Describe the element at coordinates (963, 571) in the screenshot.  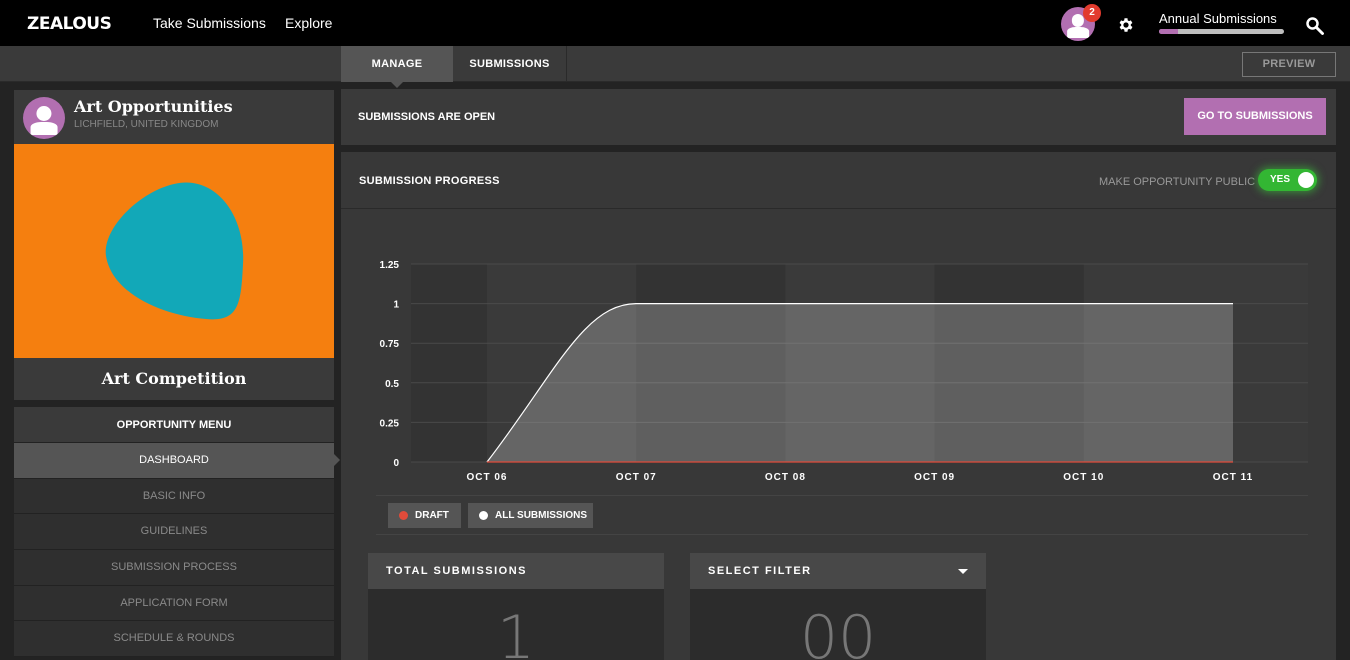
I see `chevron-down-icon` at that location.